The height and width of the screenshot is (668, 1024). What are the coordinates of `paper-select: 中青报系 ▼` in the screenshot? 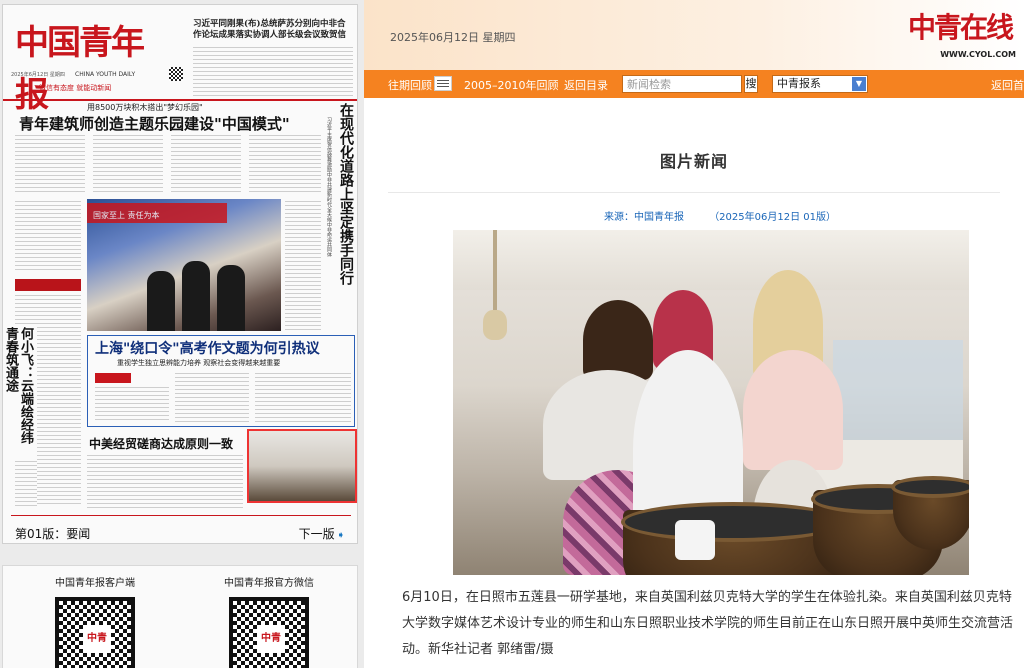 It's located at (820, 84).